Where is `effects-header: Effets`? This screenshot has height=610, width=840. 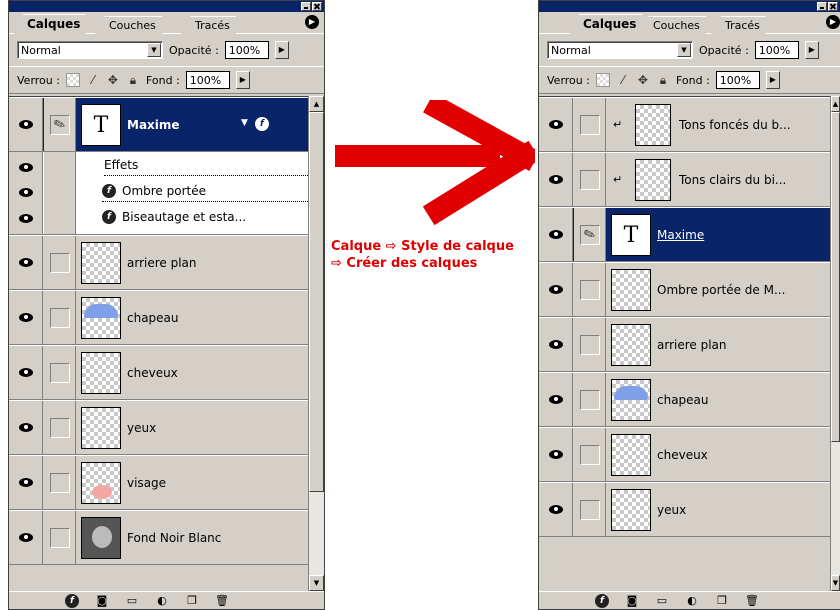 effects-header: Effets is located at coordinates (206, 165).